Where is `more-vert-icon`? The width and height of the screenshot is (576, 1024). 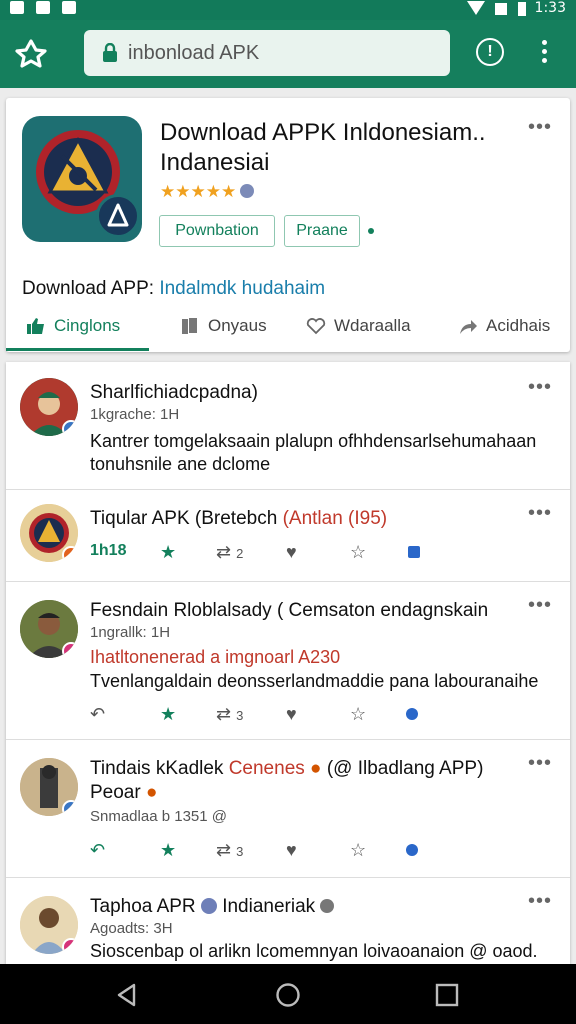
more-vert-icon is located at coordinates (544, 53).